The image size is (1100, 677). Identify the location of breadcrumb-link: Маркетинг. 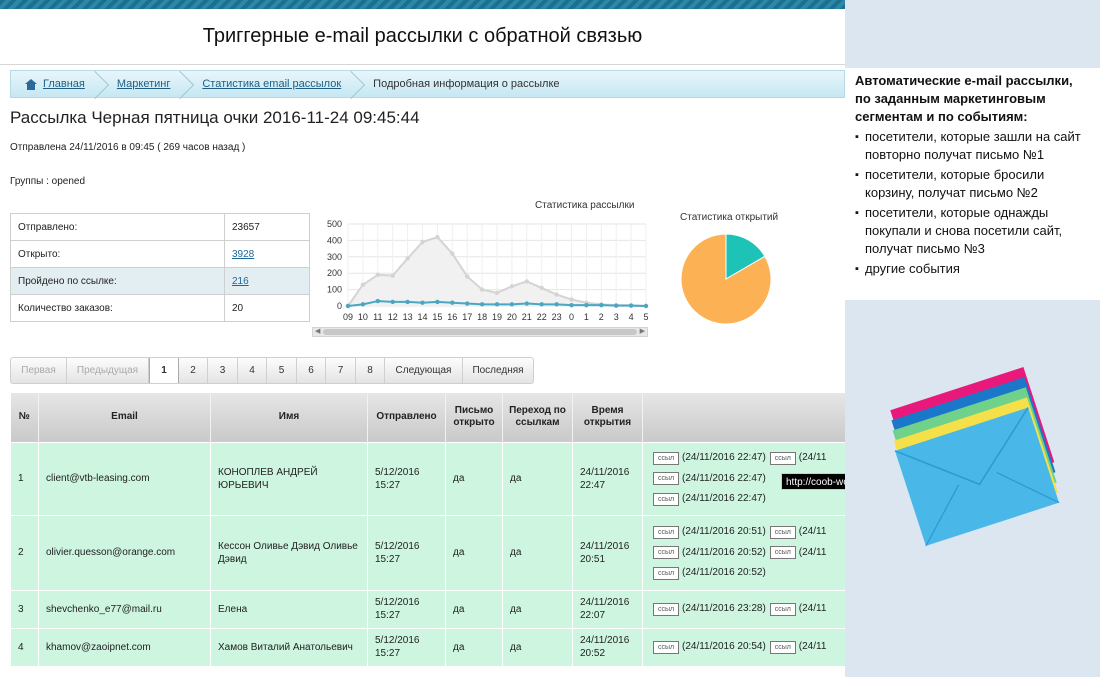
(143, 84).